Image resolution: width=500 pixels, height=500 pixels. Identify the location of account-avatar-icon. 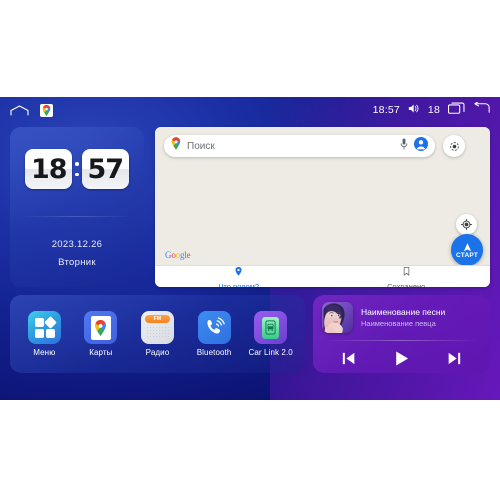
(421, 146).